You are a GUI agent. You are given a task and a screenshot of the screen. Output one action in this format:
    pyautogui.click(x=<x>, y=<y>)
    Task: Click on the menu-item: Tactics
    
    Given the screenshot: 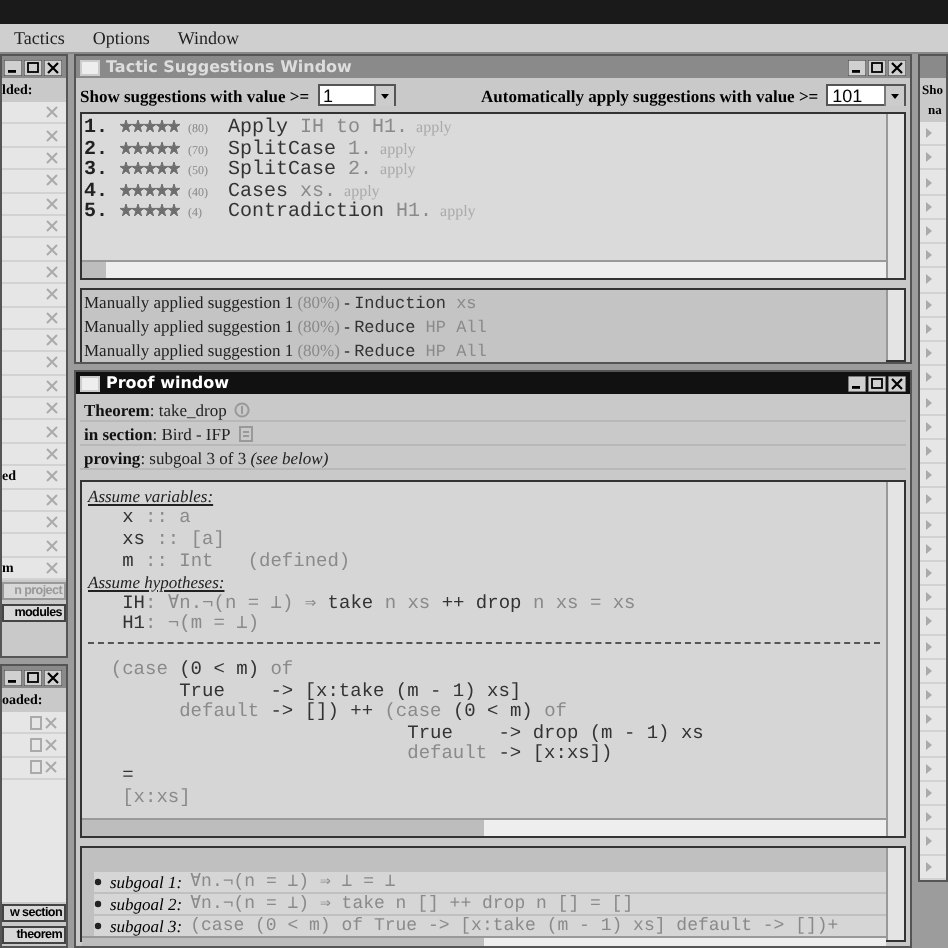 What is the action you would take?
    pyautogui.click(x=39, y=38)
    